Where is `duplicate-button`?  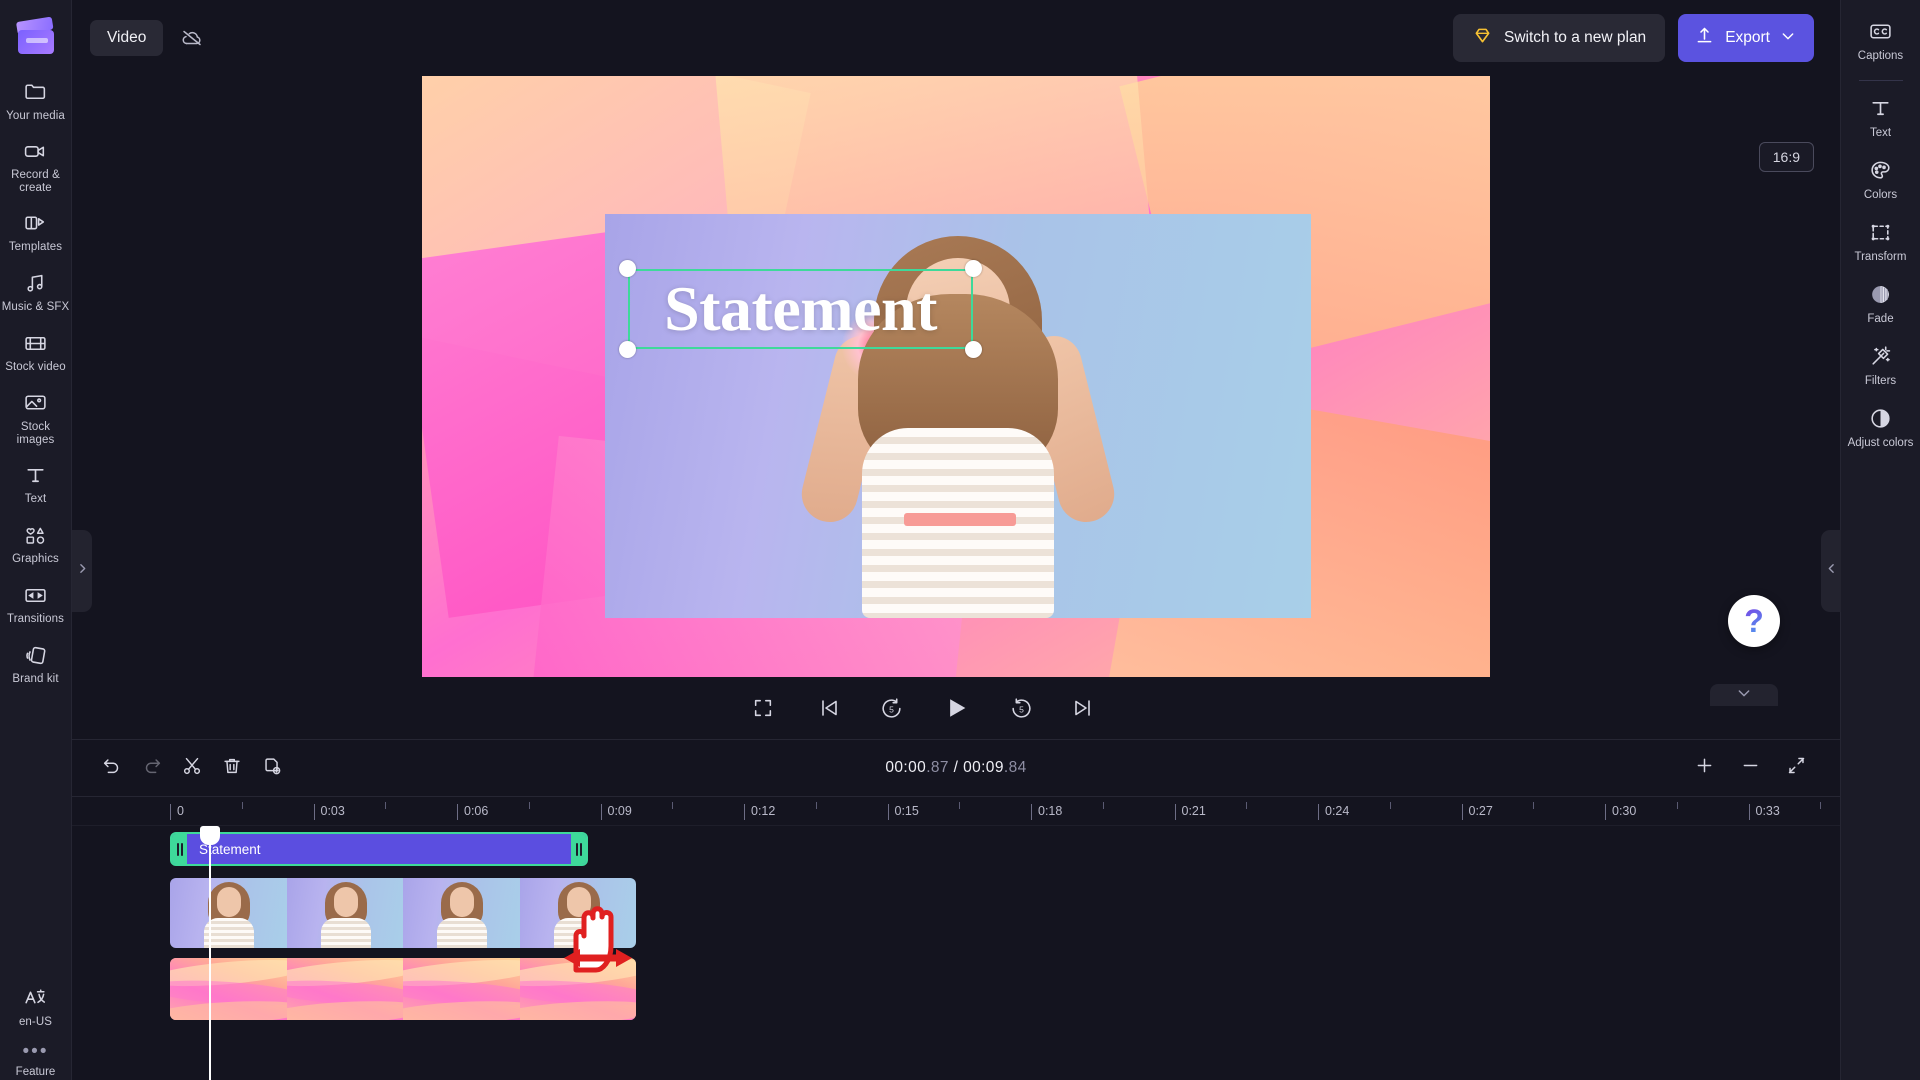
duplicate-button is located at coordinates (272, 768).